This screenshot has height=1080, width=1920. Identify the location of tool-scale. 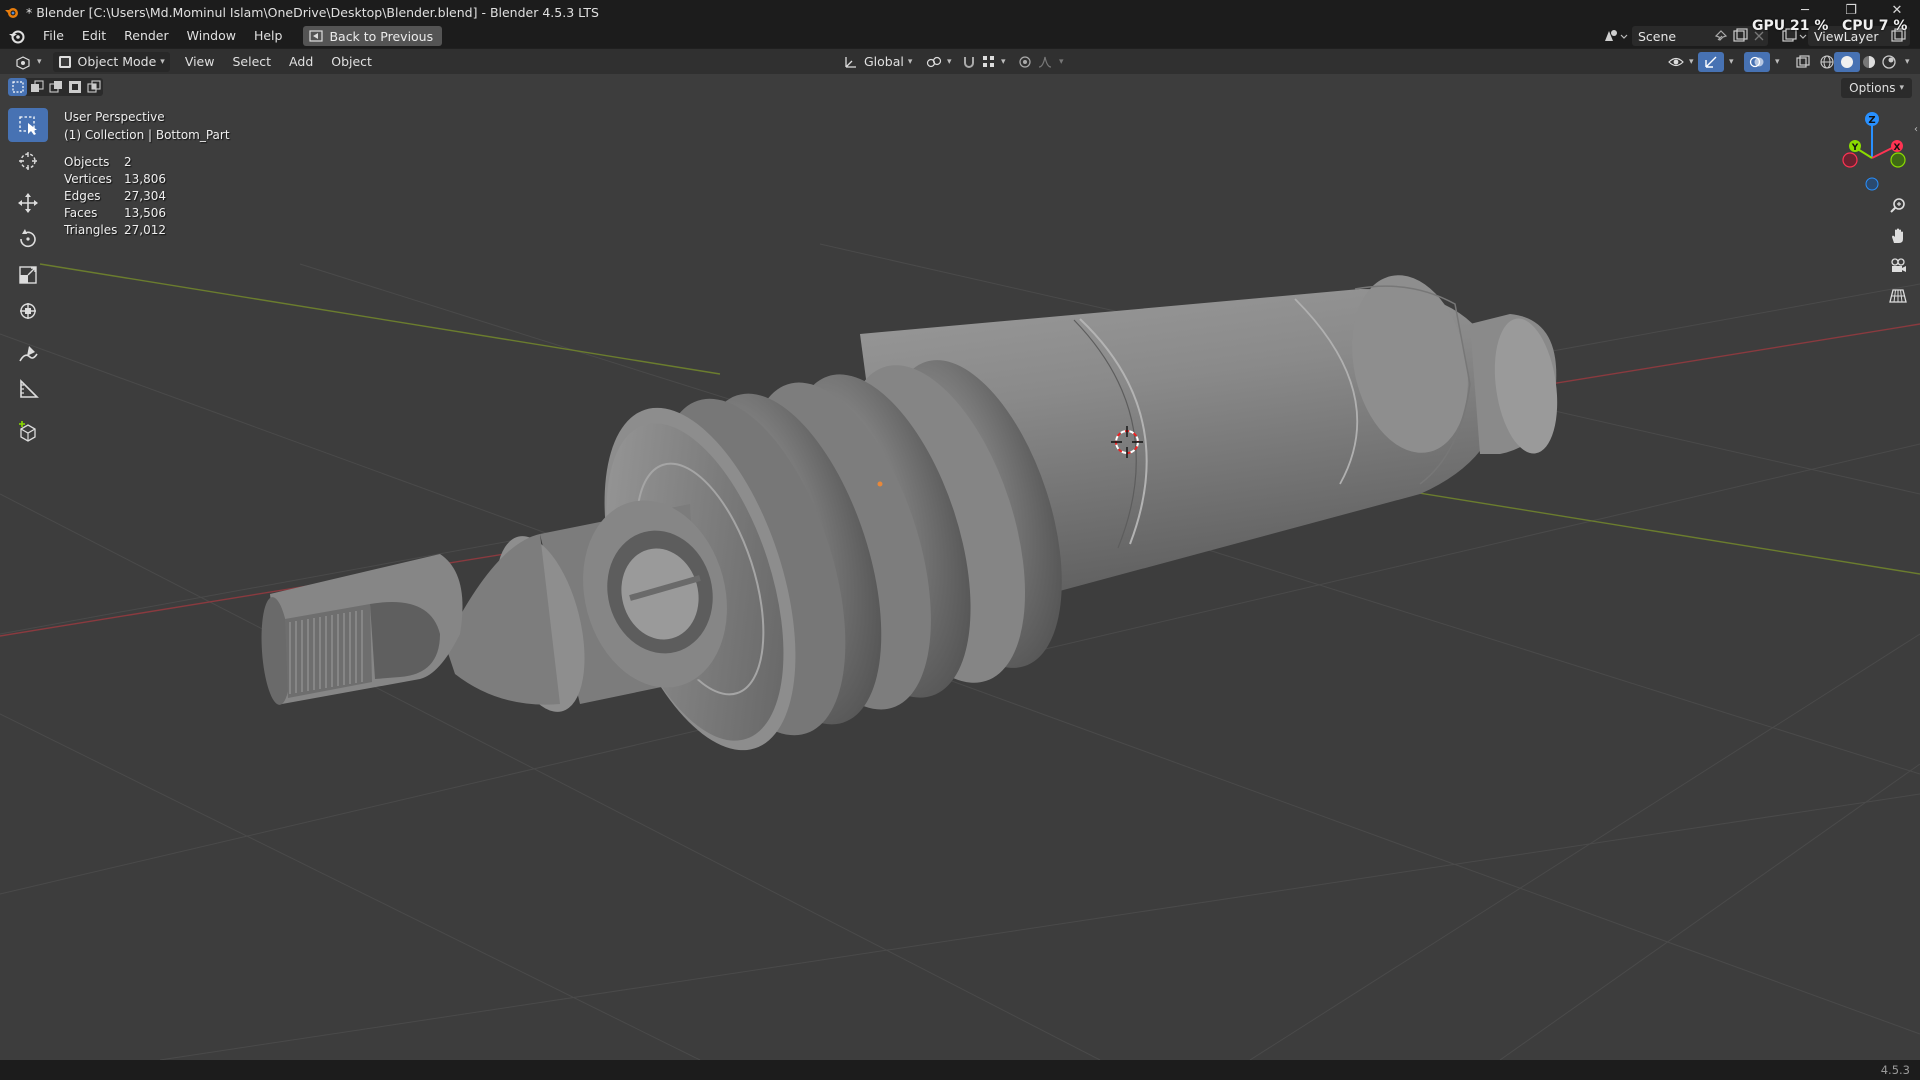
(28, 275).